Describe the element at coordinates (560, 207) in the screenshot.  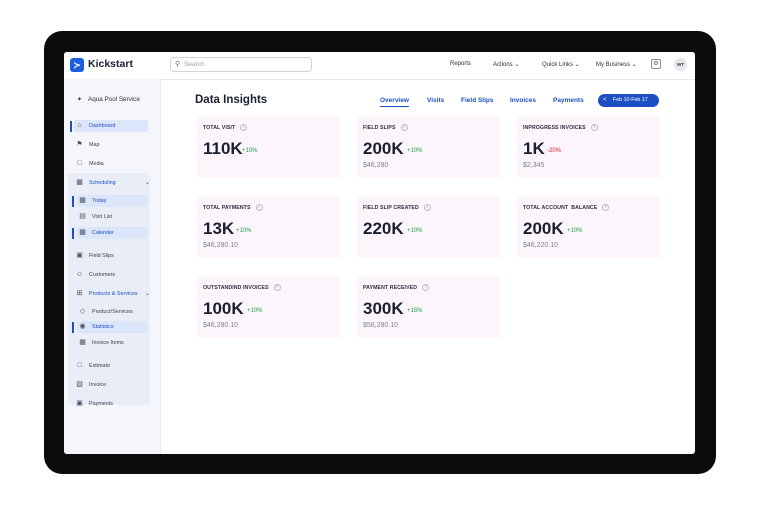
I see `card-label: TOTAL ACCOUNT BALANCE` at that location.